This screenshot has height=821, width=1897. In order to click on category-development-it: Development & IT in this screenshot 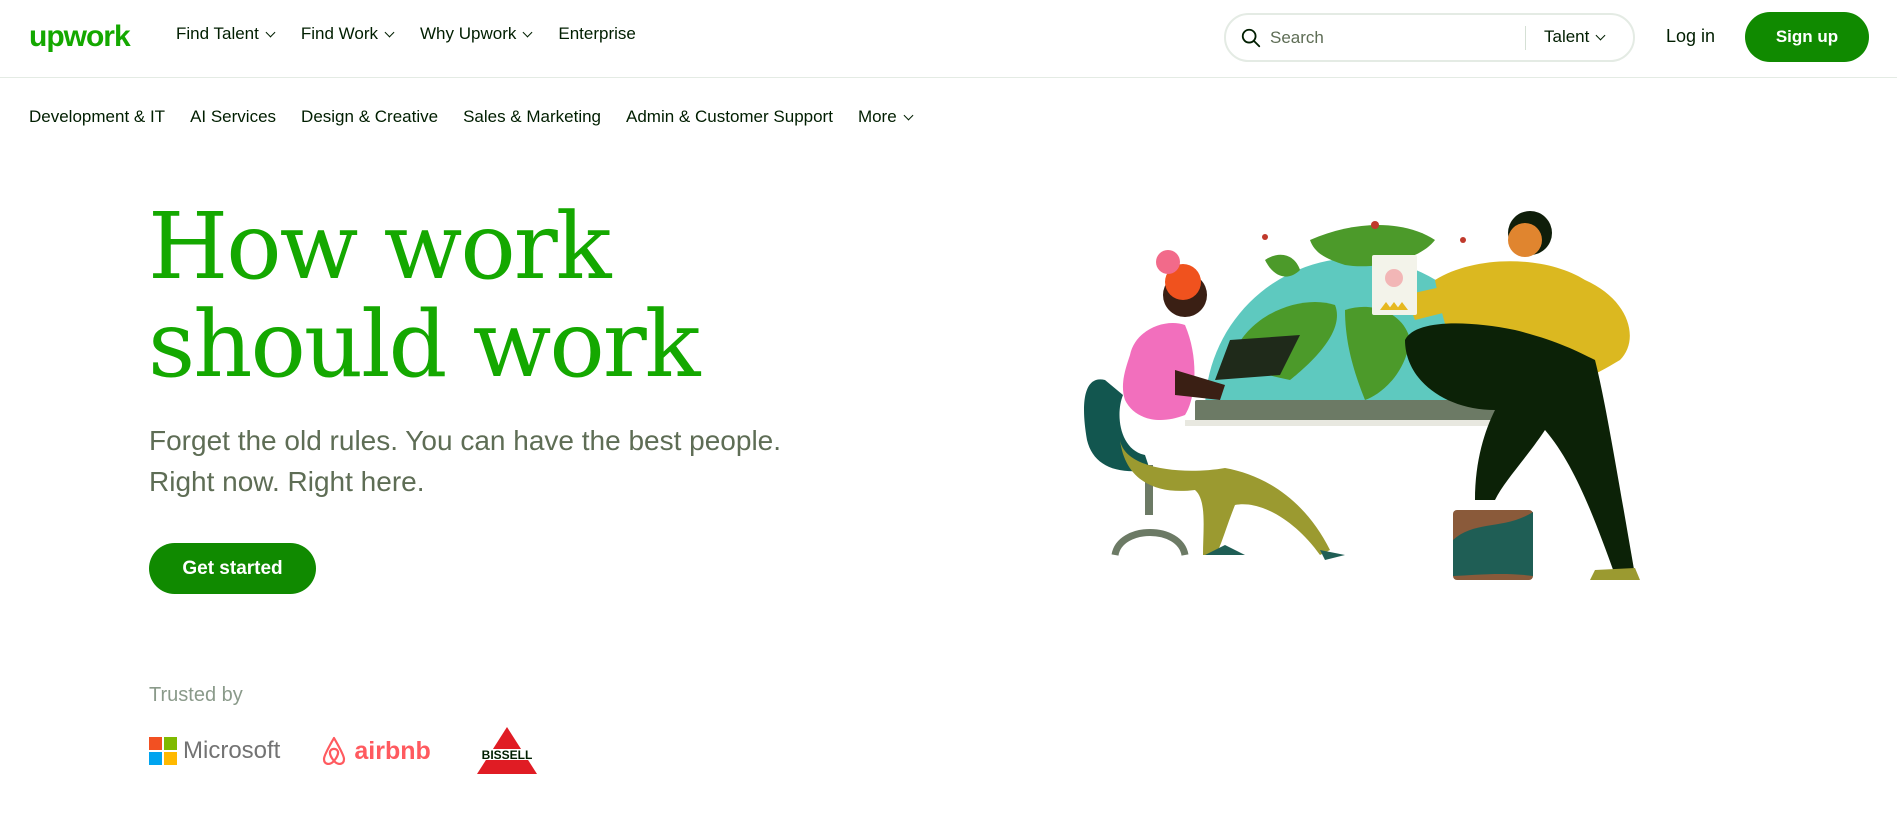, I will do `click(97, 117)`.